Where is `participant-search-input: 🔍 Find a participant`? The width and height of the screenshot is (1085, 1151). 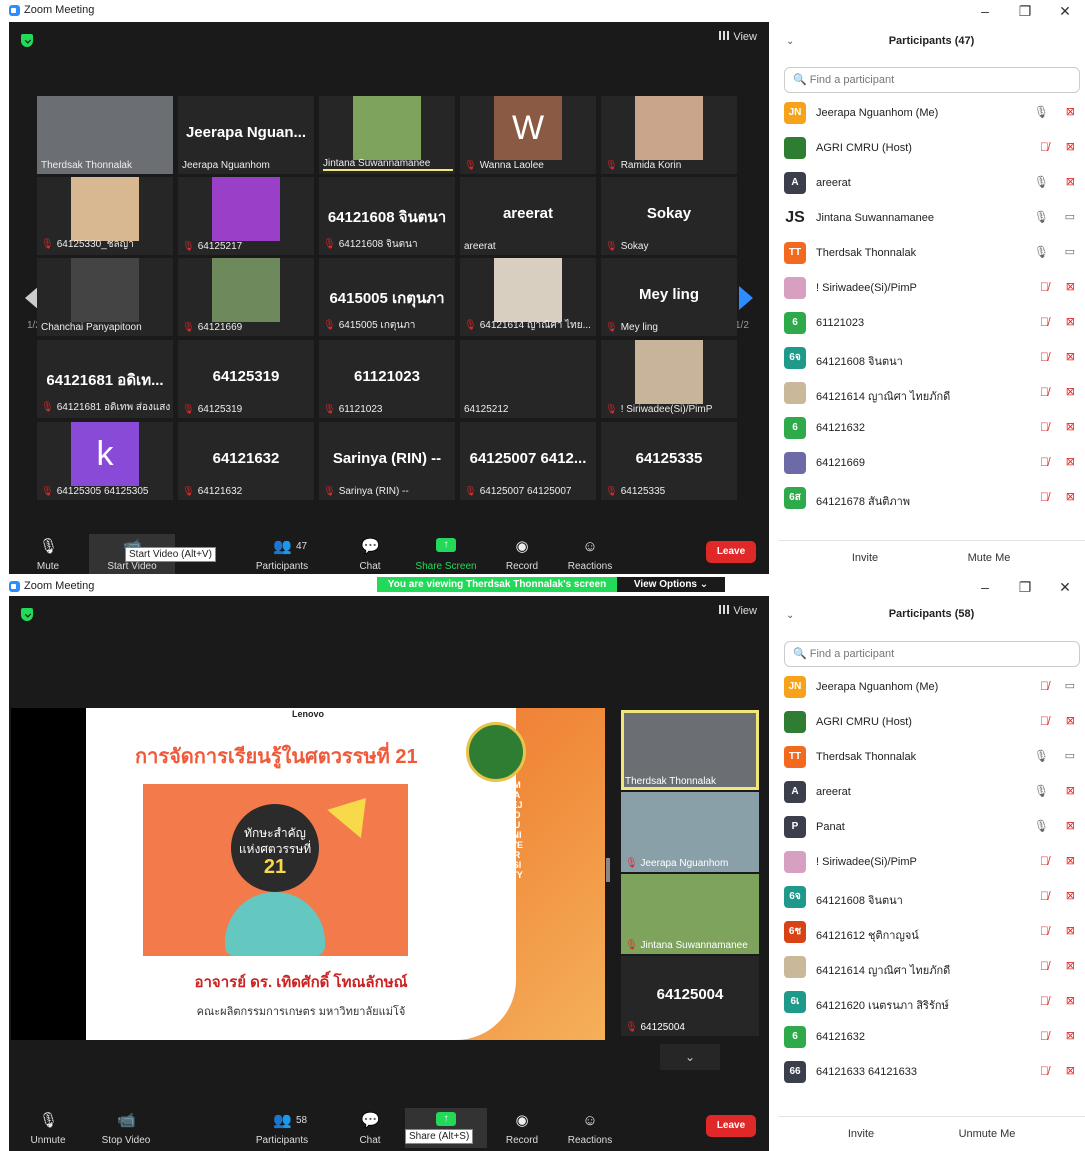
participant-search-input: 🔍 Find a participant is located at coordinates (932, 654).